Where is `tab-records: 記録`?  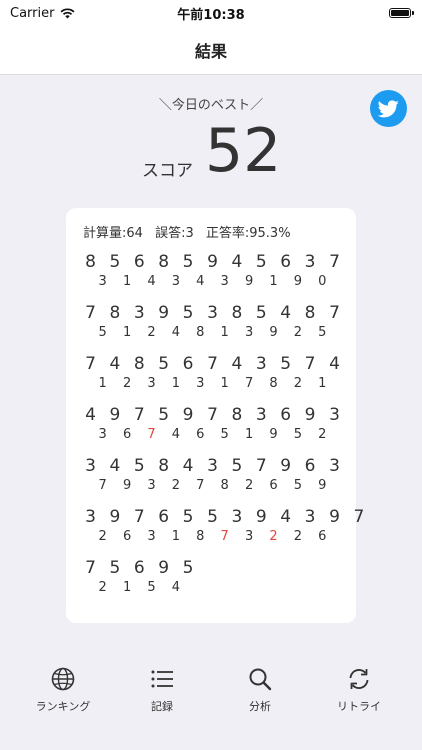 tab-records: 記録 is located at coordinates (162, 690).